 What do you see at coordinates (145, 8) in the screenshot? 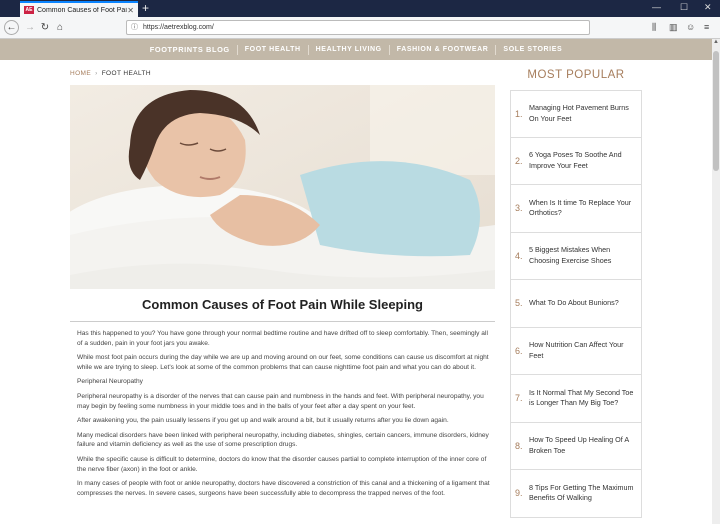
I see `new-tab-icon: +` at bounding box center [145, 8].